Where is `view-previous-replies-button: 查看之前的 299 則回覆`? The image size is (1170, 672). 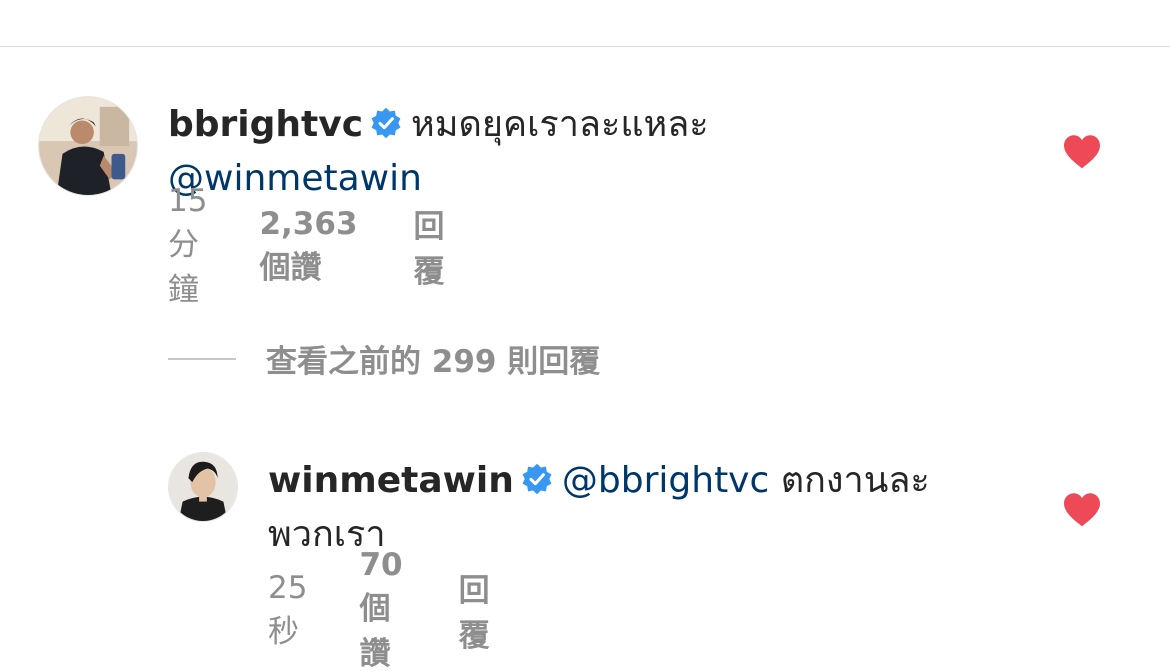
view-previous-replies-button: 查看之前的 299 則回覆 is located at coordinates (384, 358).